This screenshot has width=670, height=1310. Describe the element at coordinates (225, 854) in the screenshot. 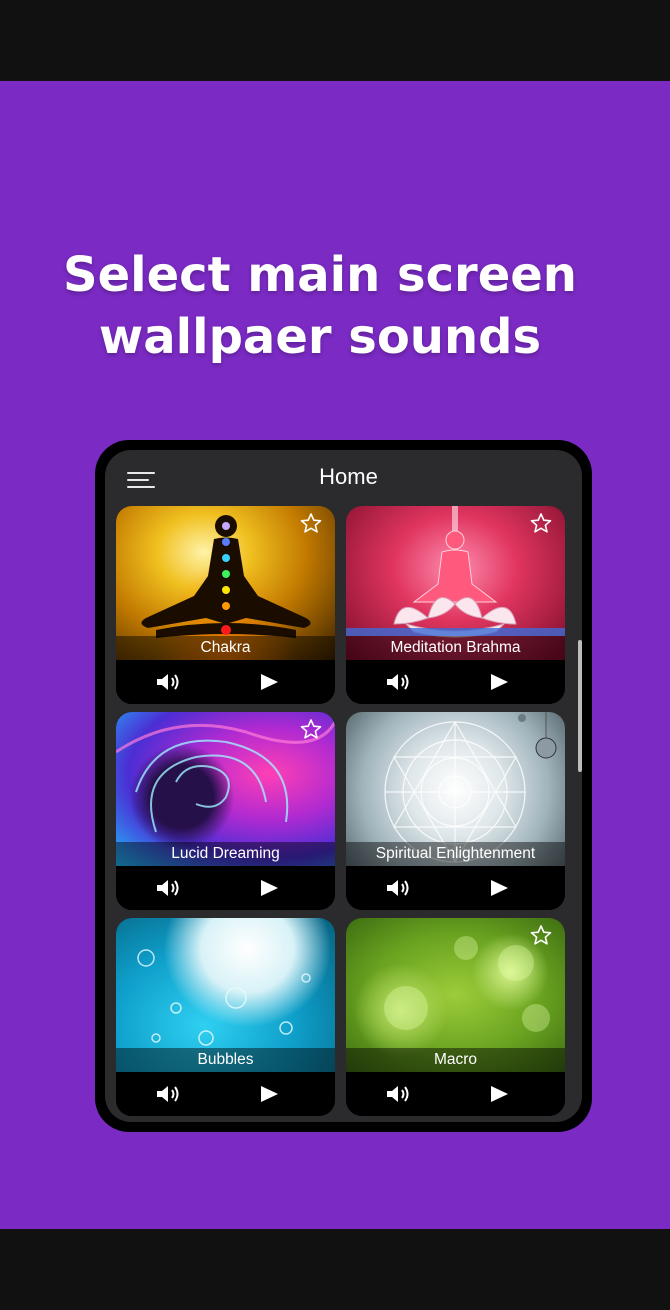

I see `sound-title: Lucid Dreaming` at that location.